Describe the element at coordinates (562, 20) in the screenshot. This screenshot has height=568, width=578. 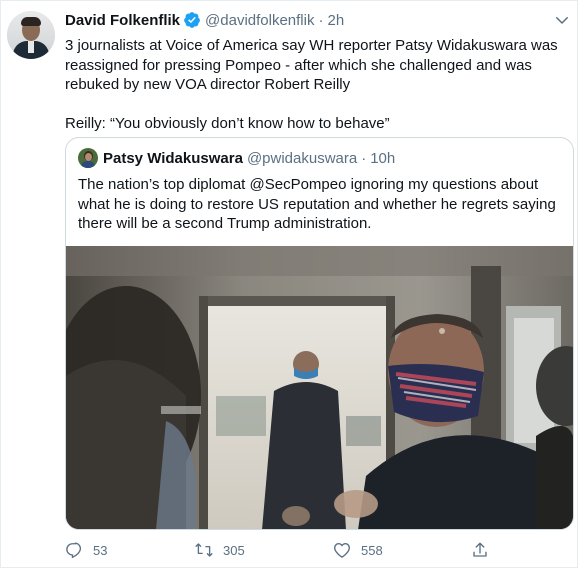
I see `more-chevron-icon` at that location.